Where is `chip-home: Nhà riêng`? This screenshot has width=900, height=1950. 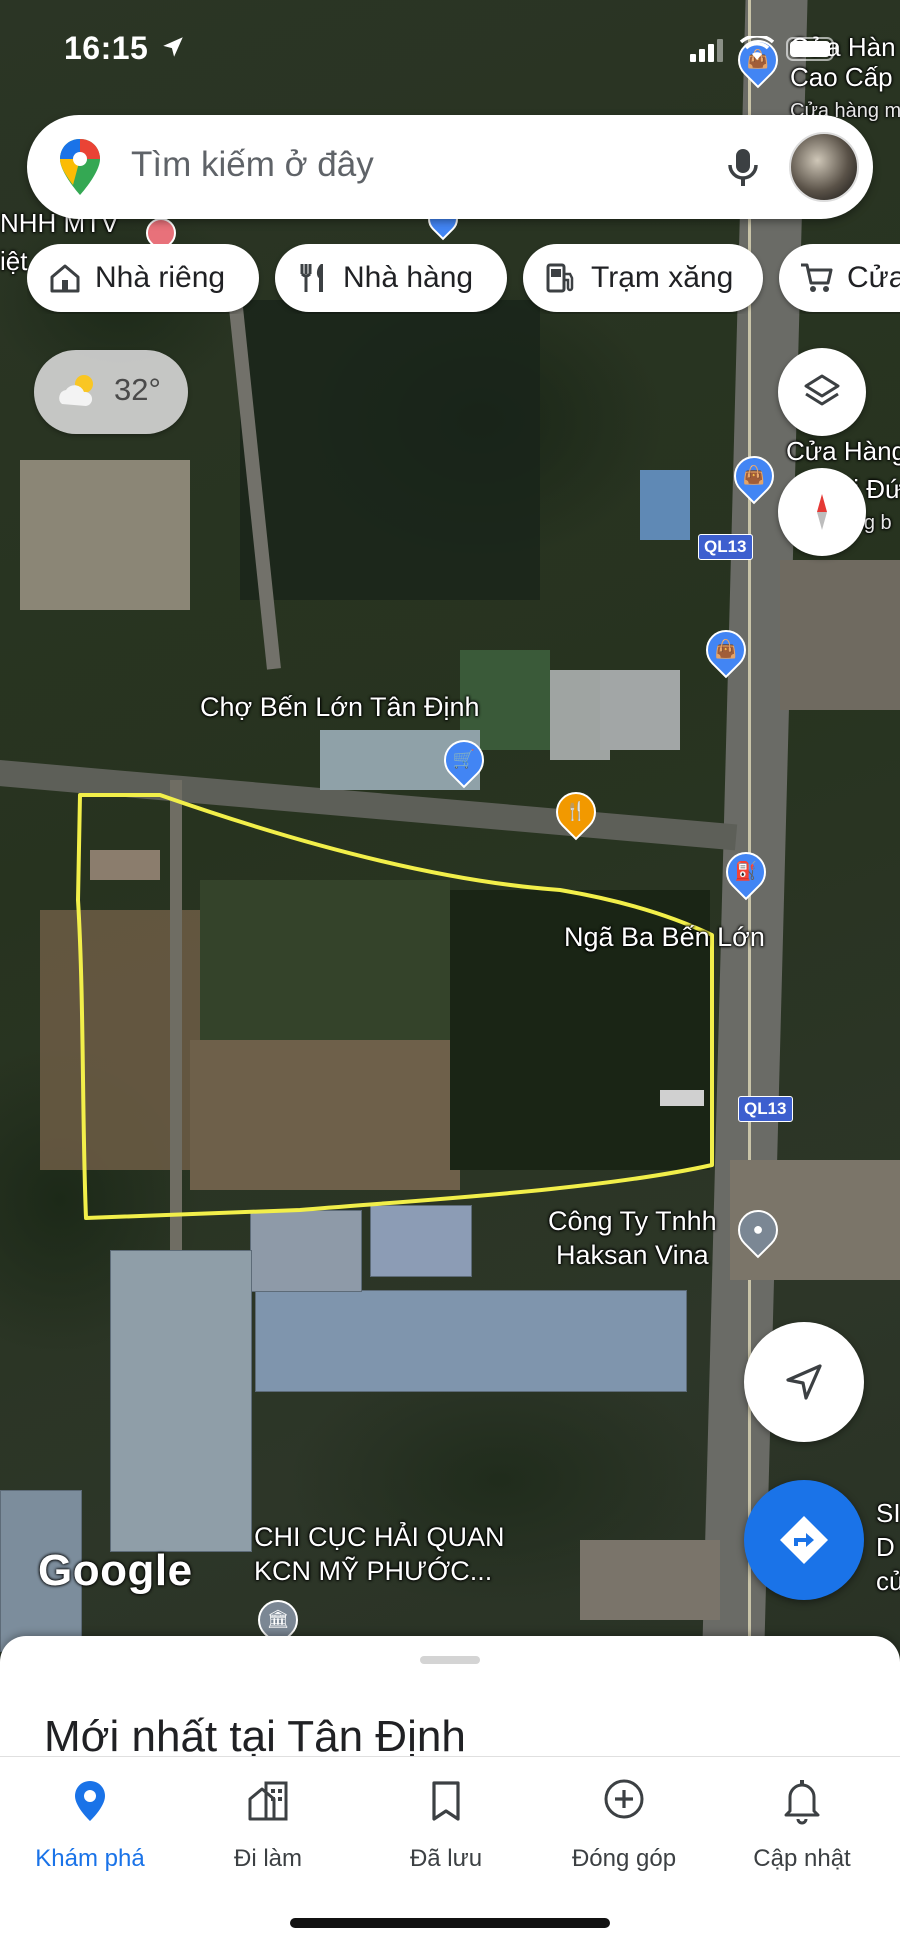 chip-home: Nhà riêng is located at coordinates (143, 278).